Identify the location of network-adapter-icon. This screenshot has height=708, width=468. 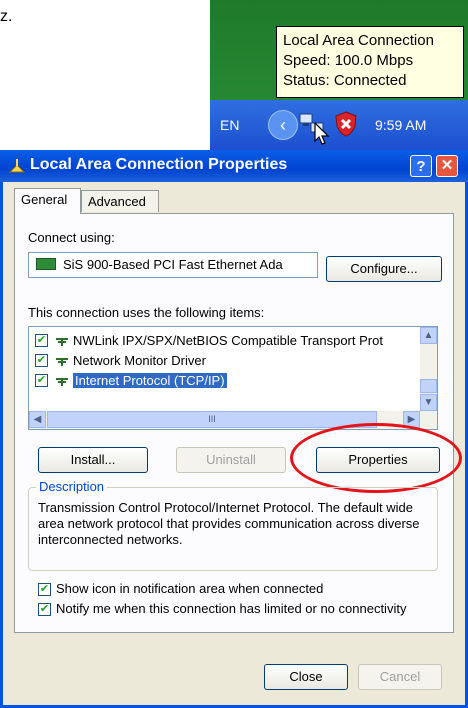
(46, 264).